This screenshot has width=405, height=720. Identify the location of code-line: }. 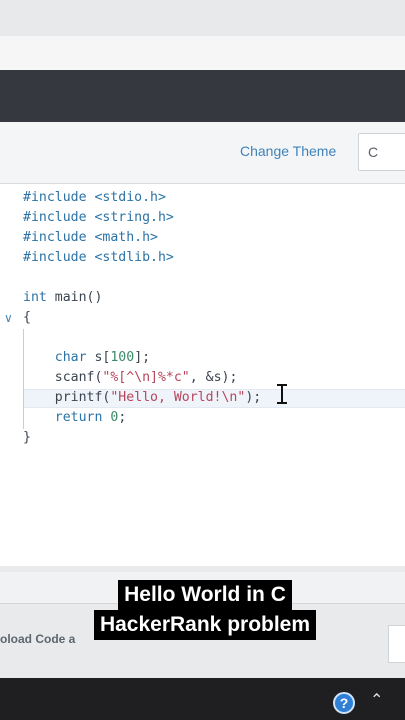
(142, 438).